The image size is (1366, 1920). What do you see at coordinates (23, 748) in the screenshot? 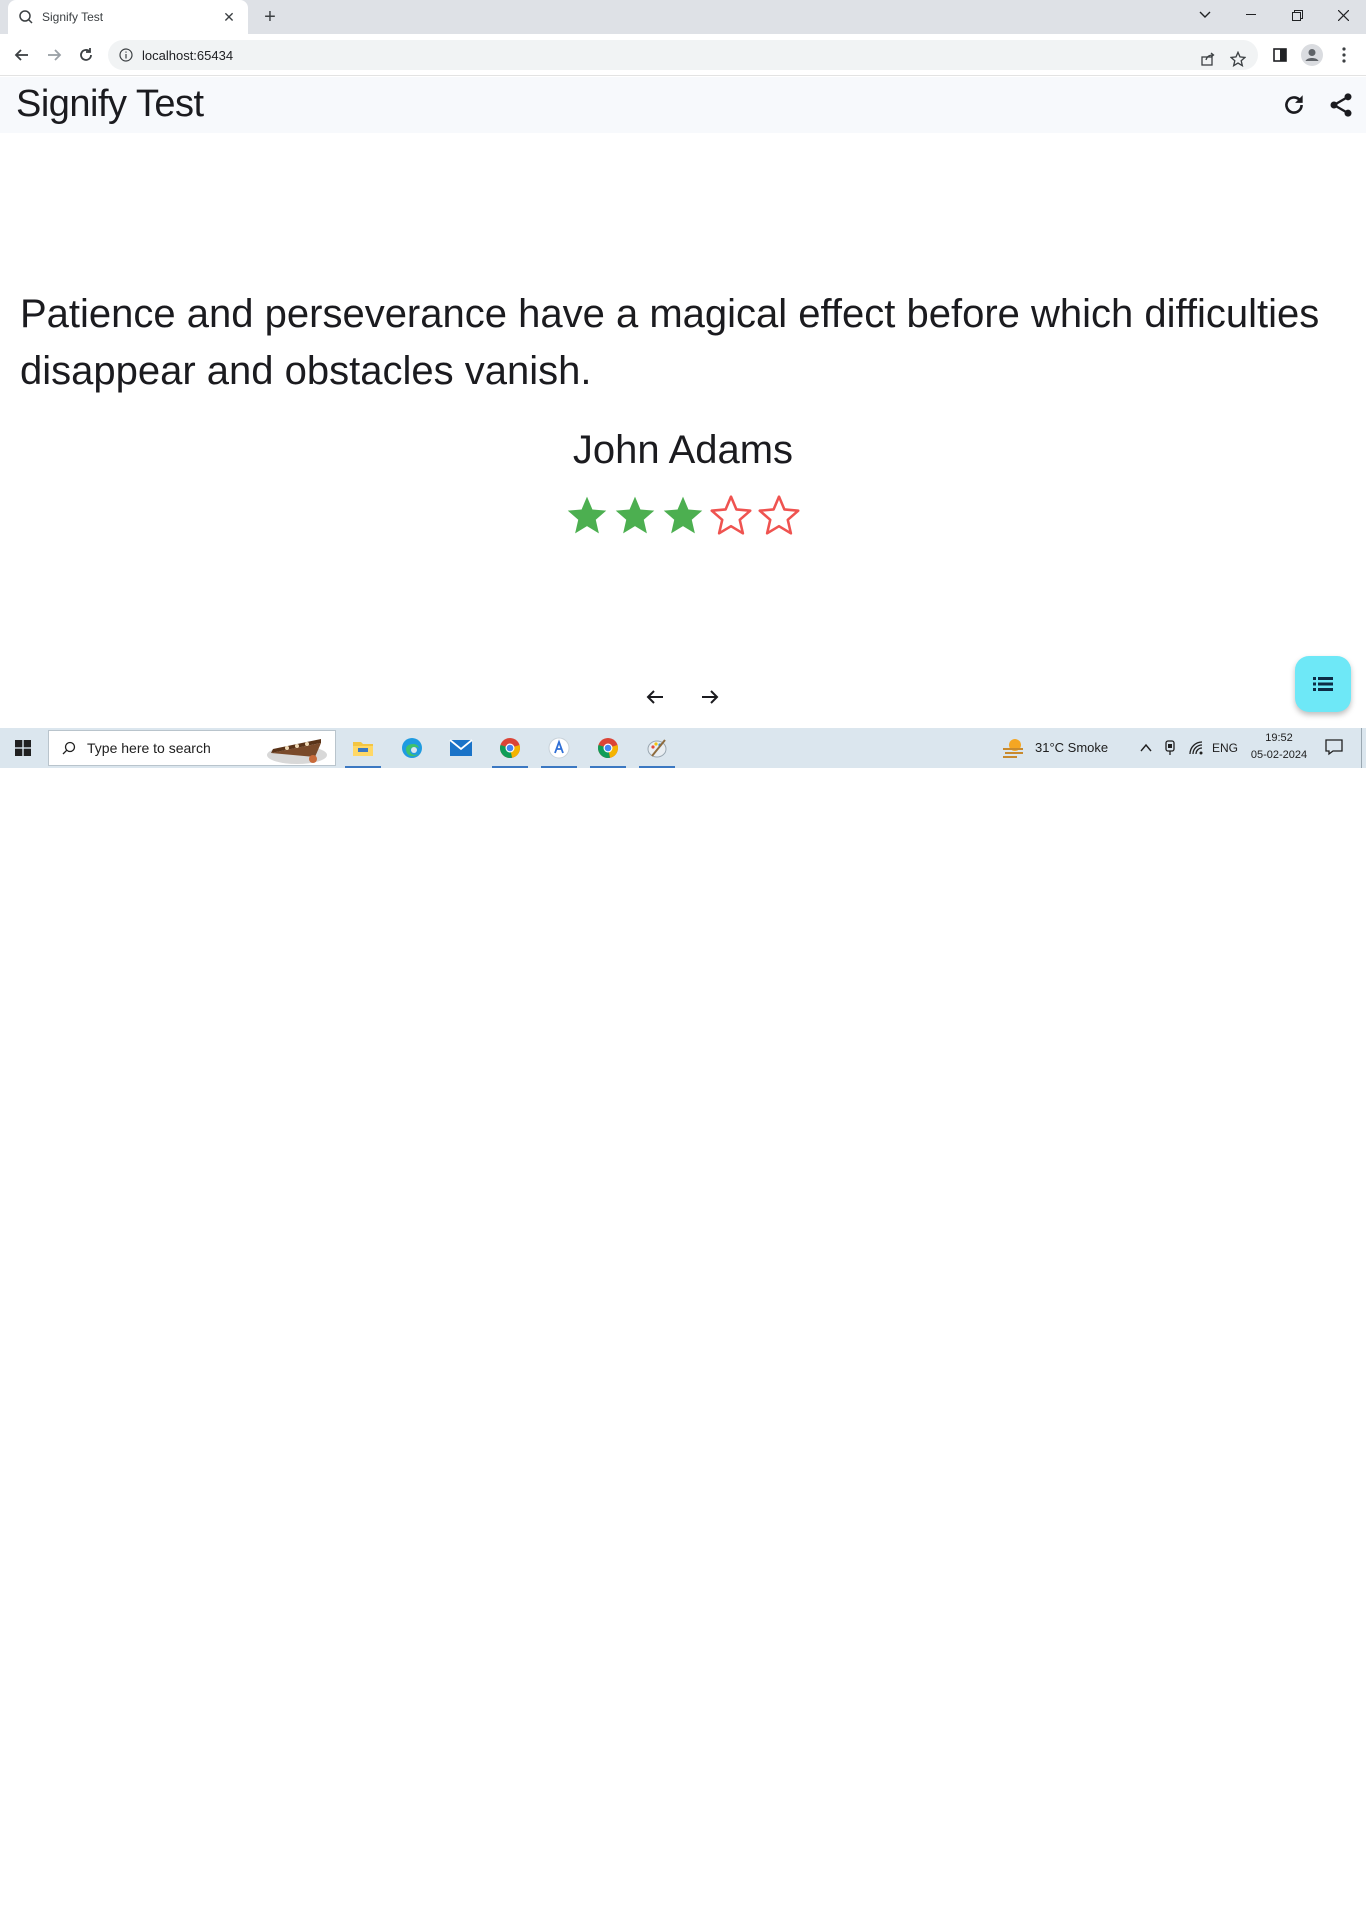
I see `windows-start-icon` at bounding box center [23, 748].